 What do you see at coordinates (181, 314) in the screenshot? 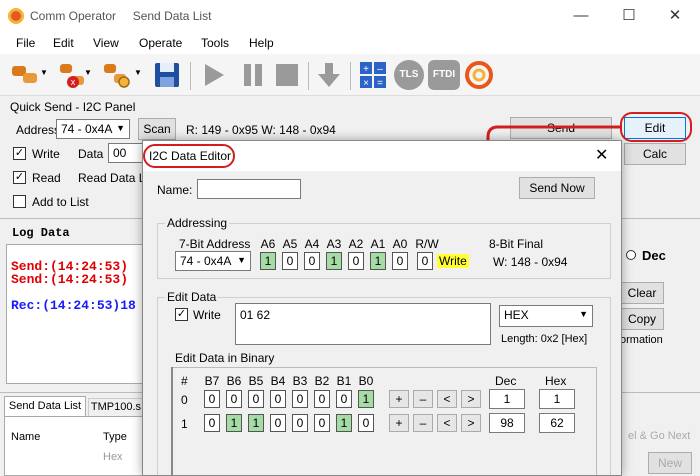
I see `edit-write-checkbox: ✓` at bounding box center [181, 314].